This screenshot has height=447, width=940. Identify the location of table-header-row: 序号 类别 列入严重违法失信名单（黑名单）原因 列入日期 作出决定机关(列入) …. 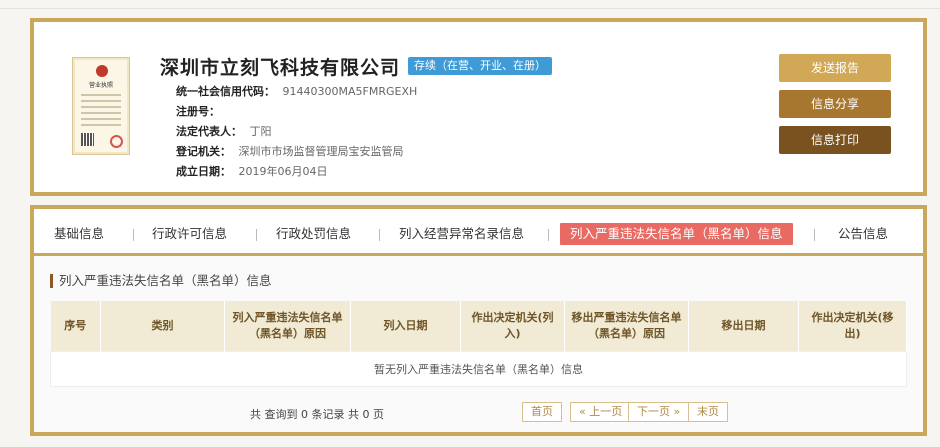
(478, 326).